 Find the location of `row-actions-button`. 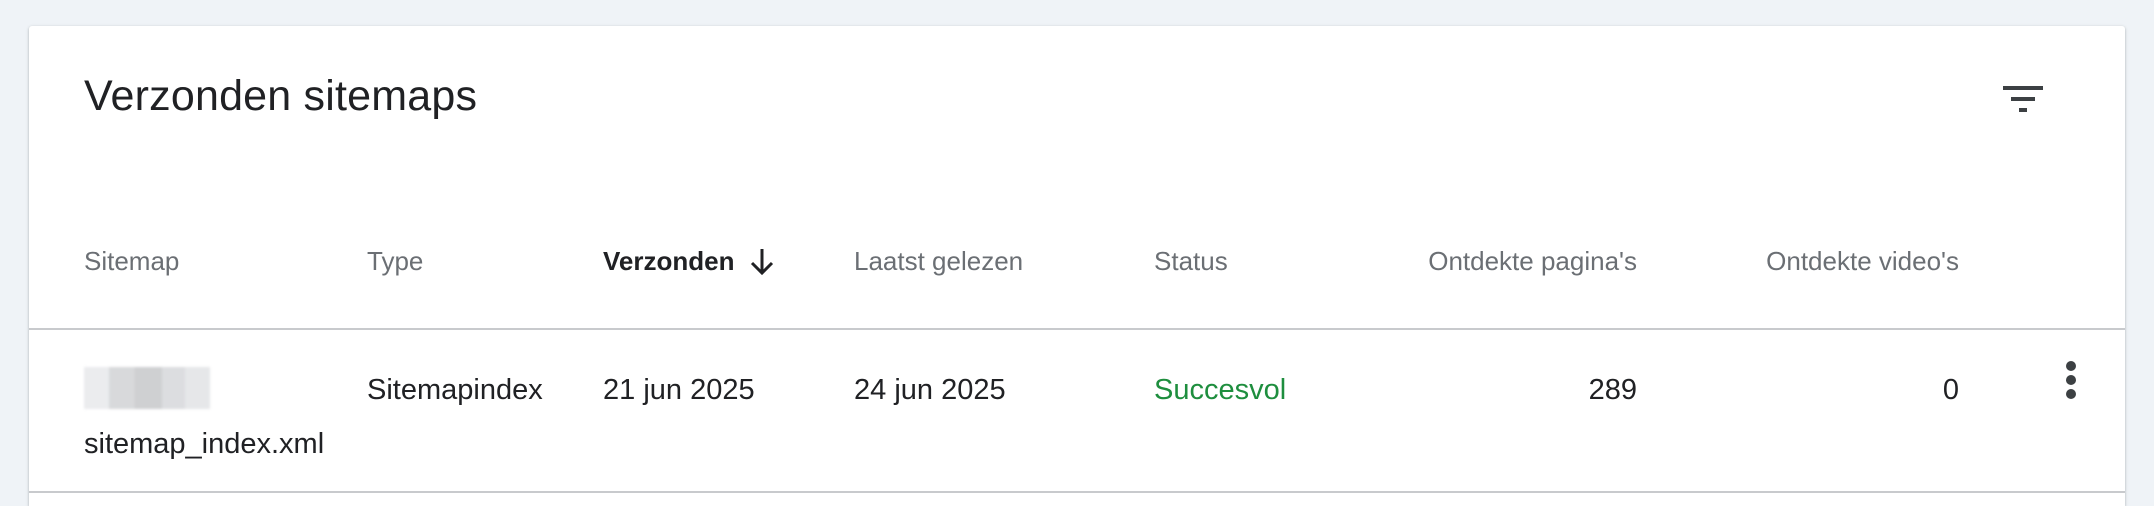

row-actions-button is located at coordinates (2071, 382).